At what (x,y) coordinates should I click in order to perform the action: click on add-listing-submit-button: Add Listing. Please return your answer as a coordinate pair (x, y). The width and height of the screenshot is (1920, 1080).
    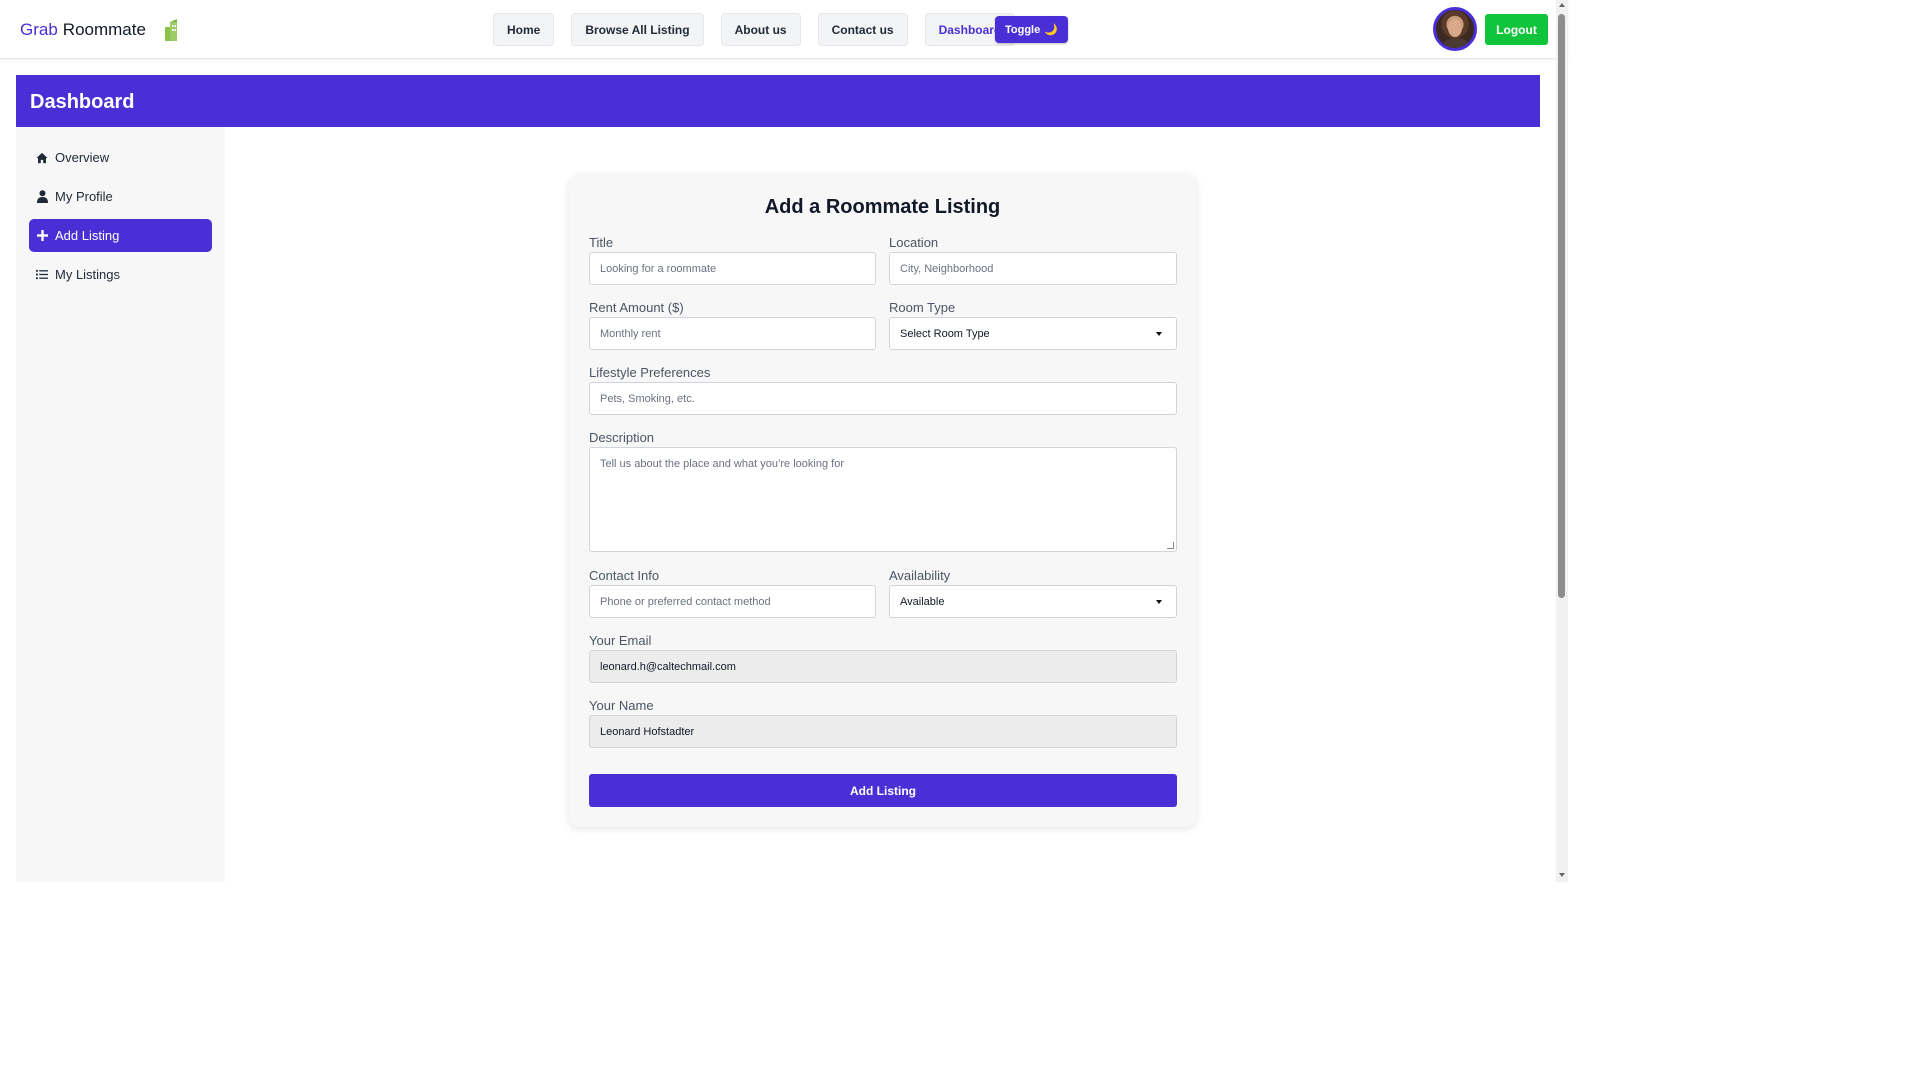
    Looking at the image, I should click on (883, 790).